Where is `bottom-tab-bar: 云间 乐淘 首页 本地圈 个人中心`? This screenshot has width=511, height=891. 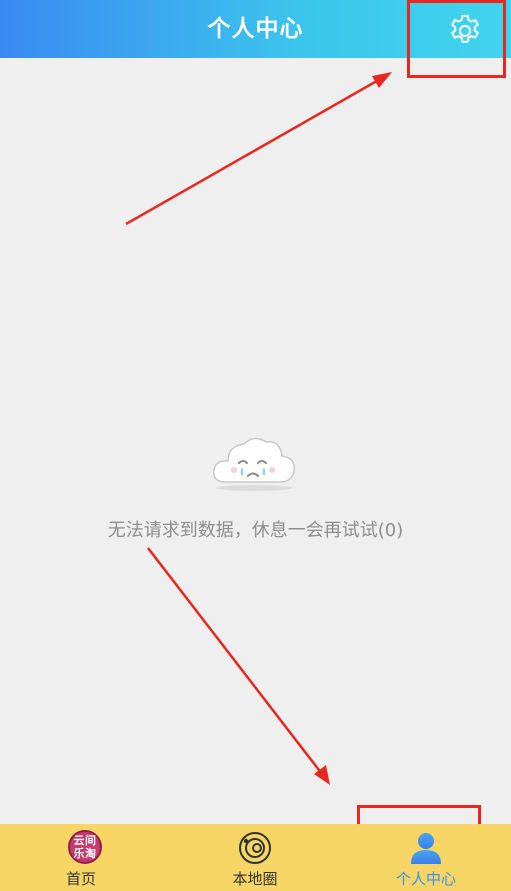 bottom-tab-bar: 云间 乐淘 首页 本地圈 个人中心 is located at coordinates (255, 857).